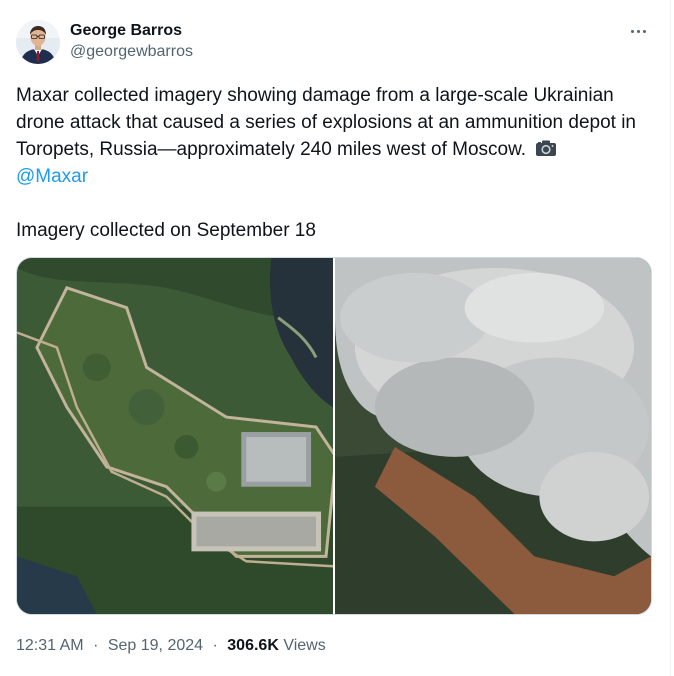 The image size is (674, 676). I want to click on tweet-meta: 12:31 AM · Sep 19, 2024 · 306.6K Views, so click(171, 646).